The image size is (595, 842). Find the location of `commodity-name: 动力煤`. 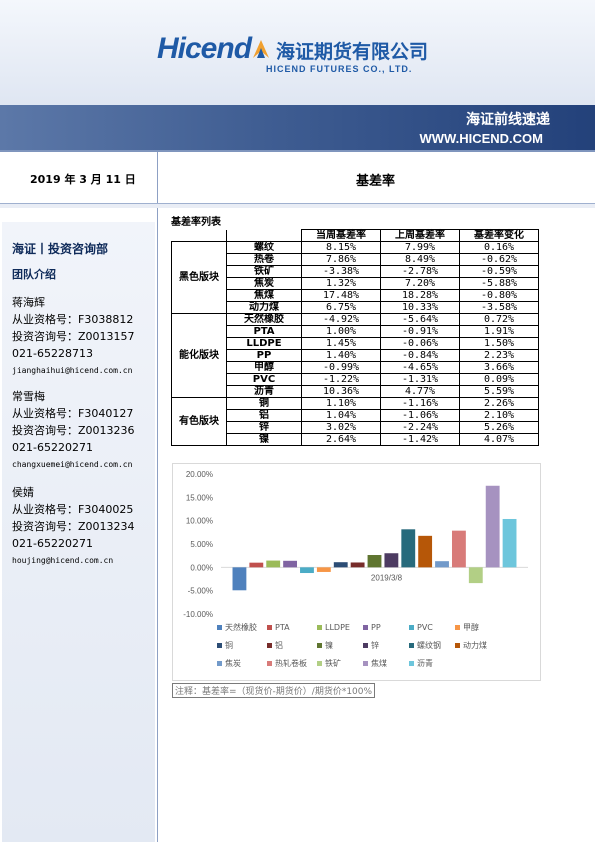

commodity-name: 动力煤 is located at coordinates (264, 307).